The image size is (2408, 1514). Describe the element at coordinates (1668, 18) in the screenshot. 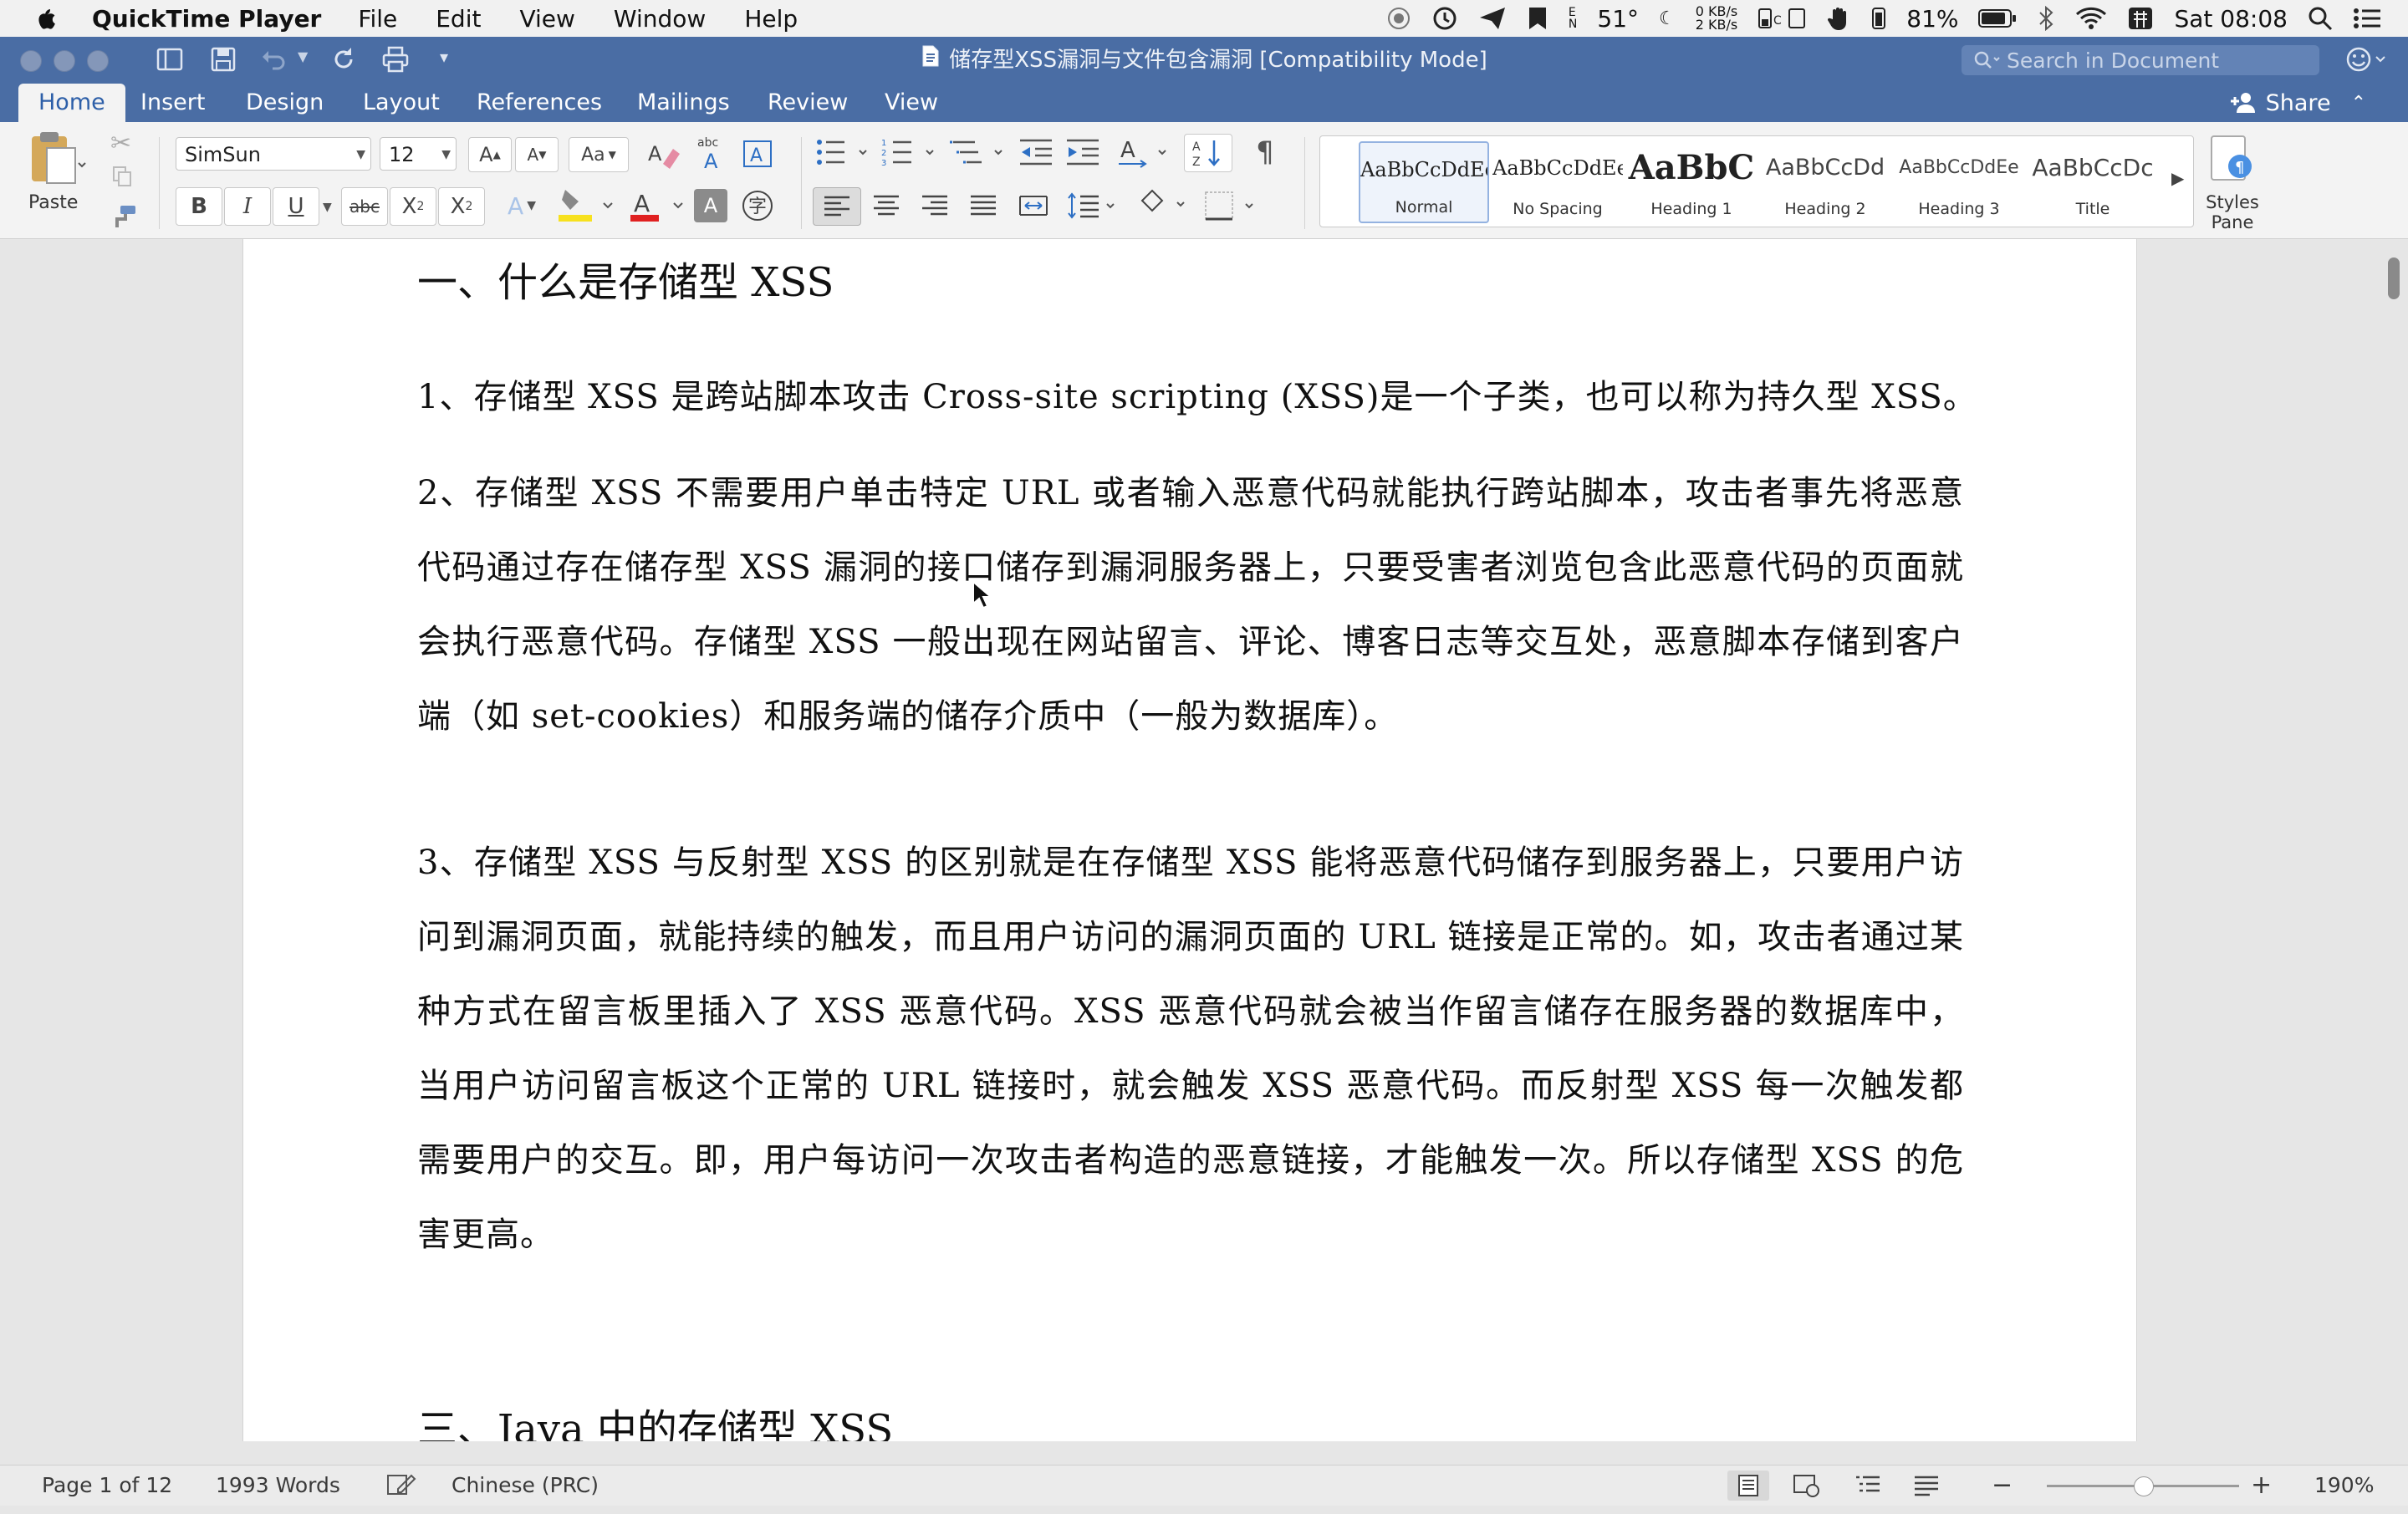

I see `moon-icon: ☾` at that location.